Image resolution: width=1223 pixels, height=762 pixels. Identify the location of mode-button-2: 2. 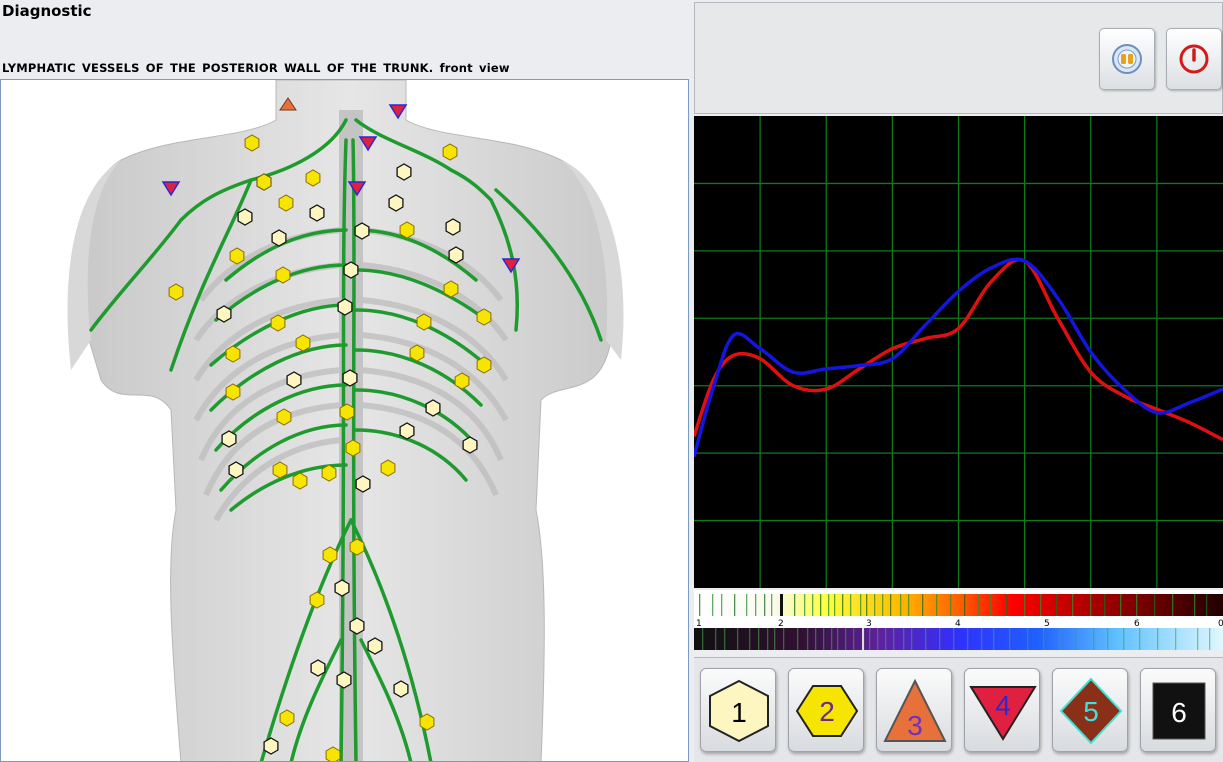
(826, 710).